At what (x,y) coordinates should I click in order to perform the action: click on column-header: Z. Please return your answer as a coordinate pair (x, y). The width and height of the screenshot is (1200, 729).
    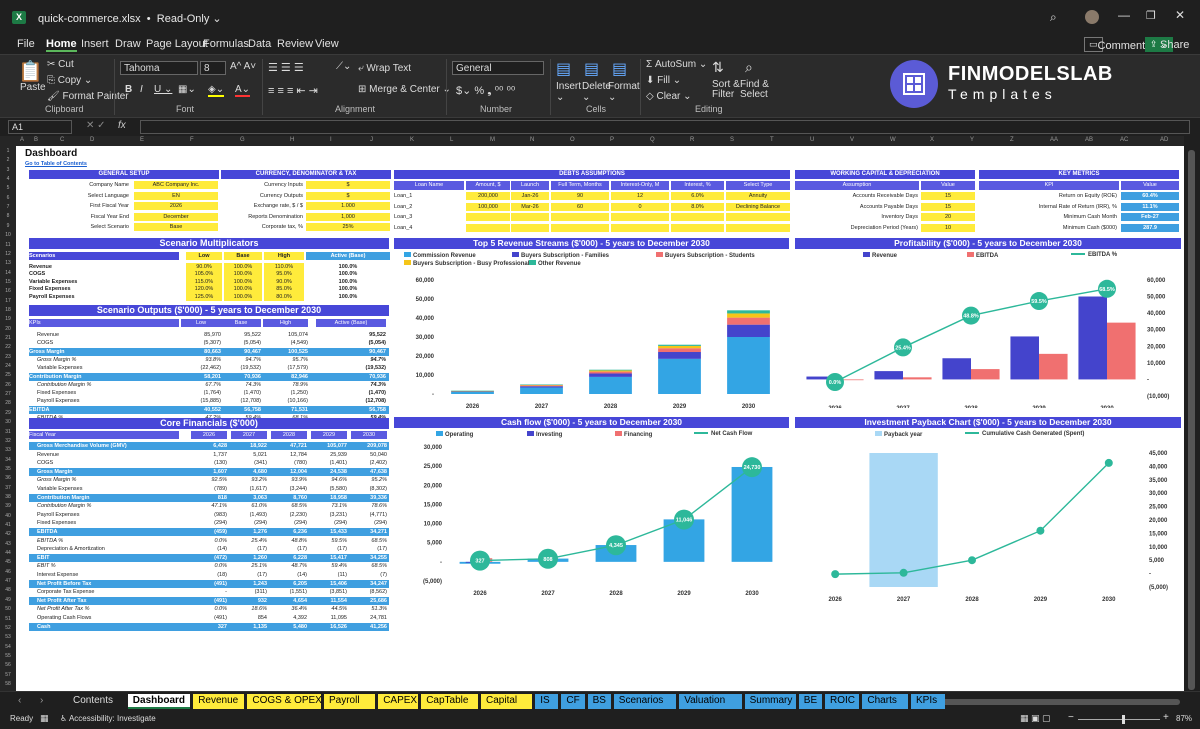
    Looking at the image, I should click on (1012, 140).